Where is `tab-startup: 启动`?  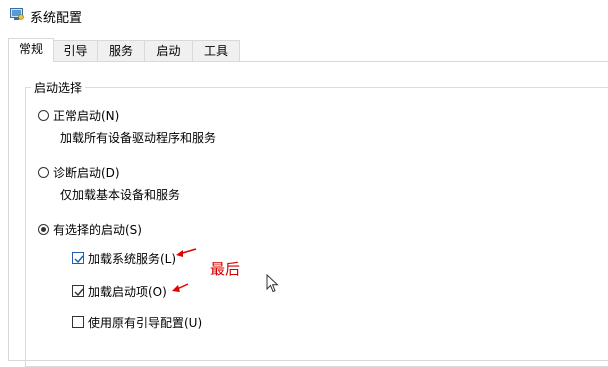 tab-startup: 启动 is located at coordinates (168, 50).